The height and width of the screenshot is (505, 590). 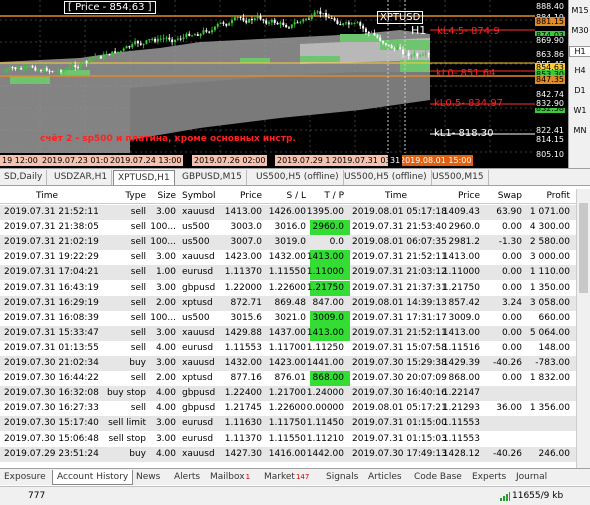 What do you see at coordinates (25, 477) in the screenshot?
I see `terminal-tab: Exposure` at bounding box center [25, 477].